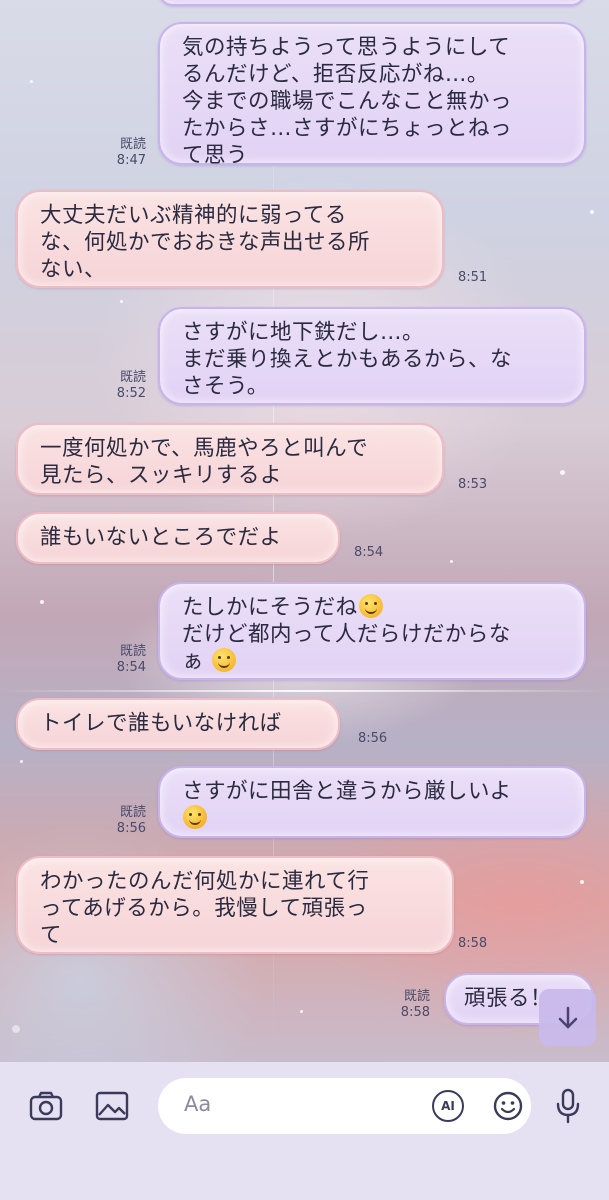 The width and height of the screenshot is (609, 1200). Describe the element at coordinates (473, 277) in the screenshot. I see `message-time: 8:51` at that location.